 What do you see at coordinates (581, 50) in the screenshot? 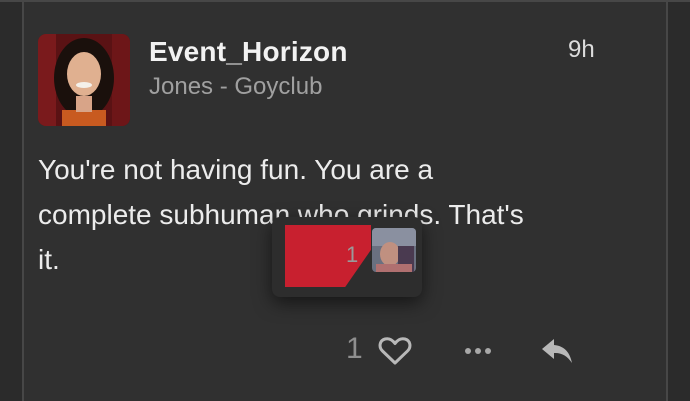
I see `post-timestamp: 9h` at bounding box center [581, 50].